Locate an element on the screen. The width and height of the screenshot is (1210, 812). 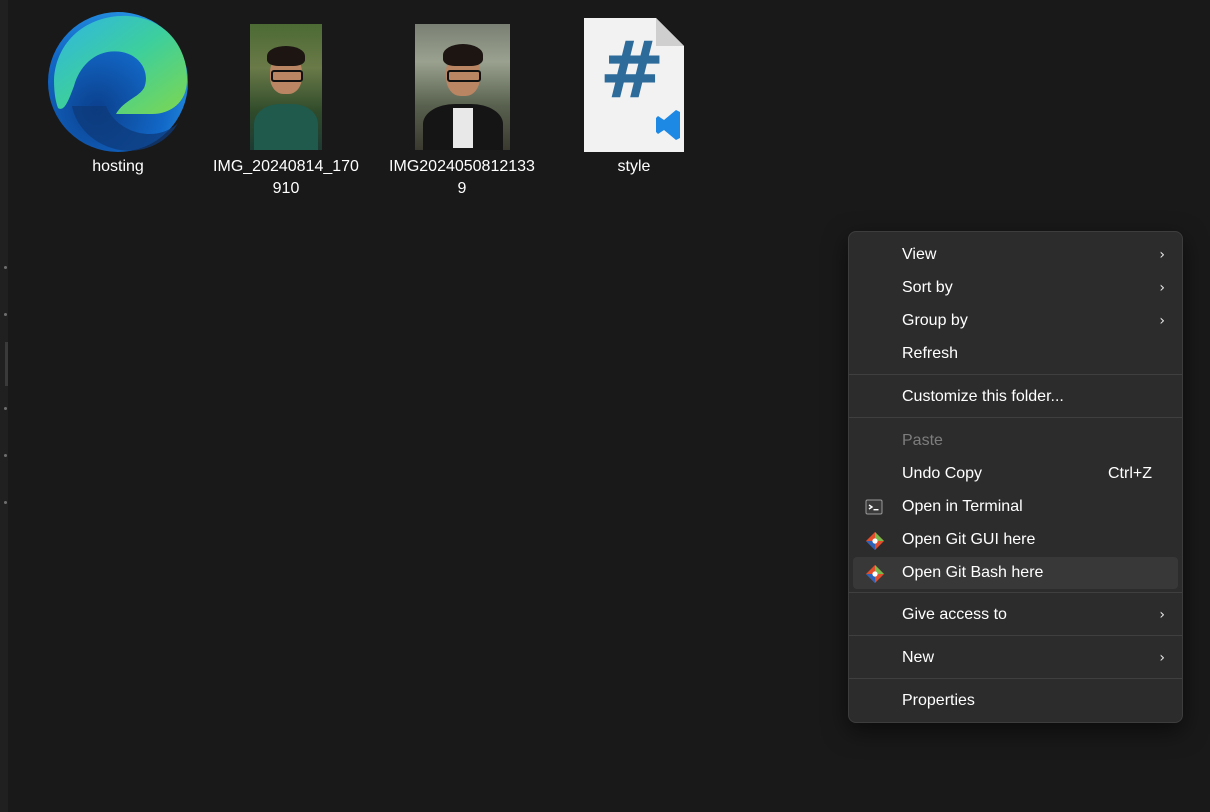
file-item-img-20240814: IMG_20240814_170910 is located at coordinates (286, 105).